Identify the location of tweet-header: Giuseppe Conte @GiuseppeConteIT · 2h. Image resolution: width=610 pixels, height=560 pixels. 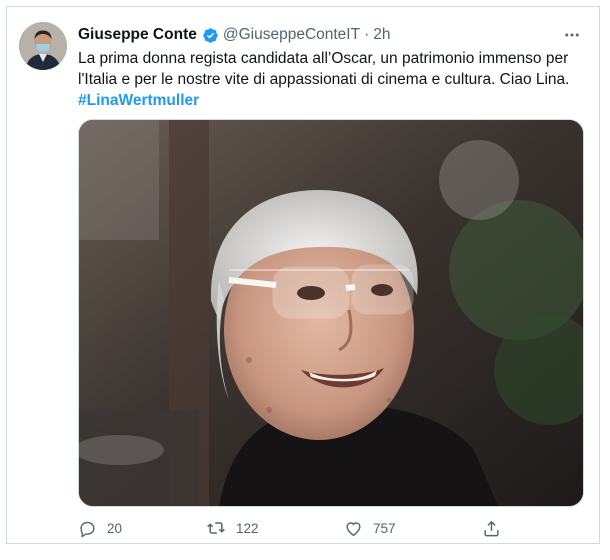
(331, 35).